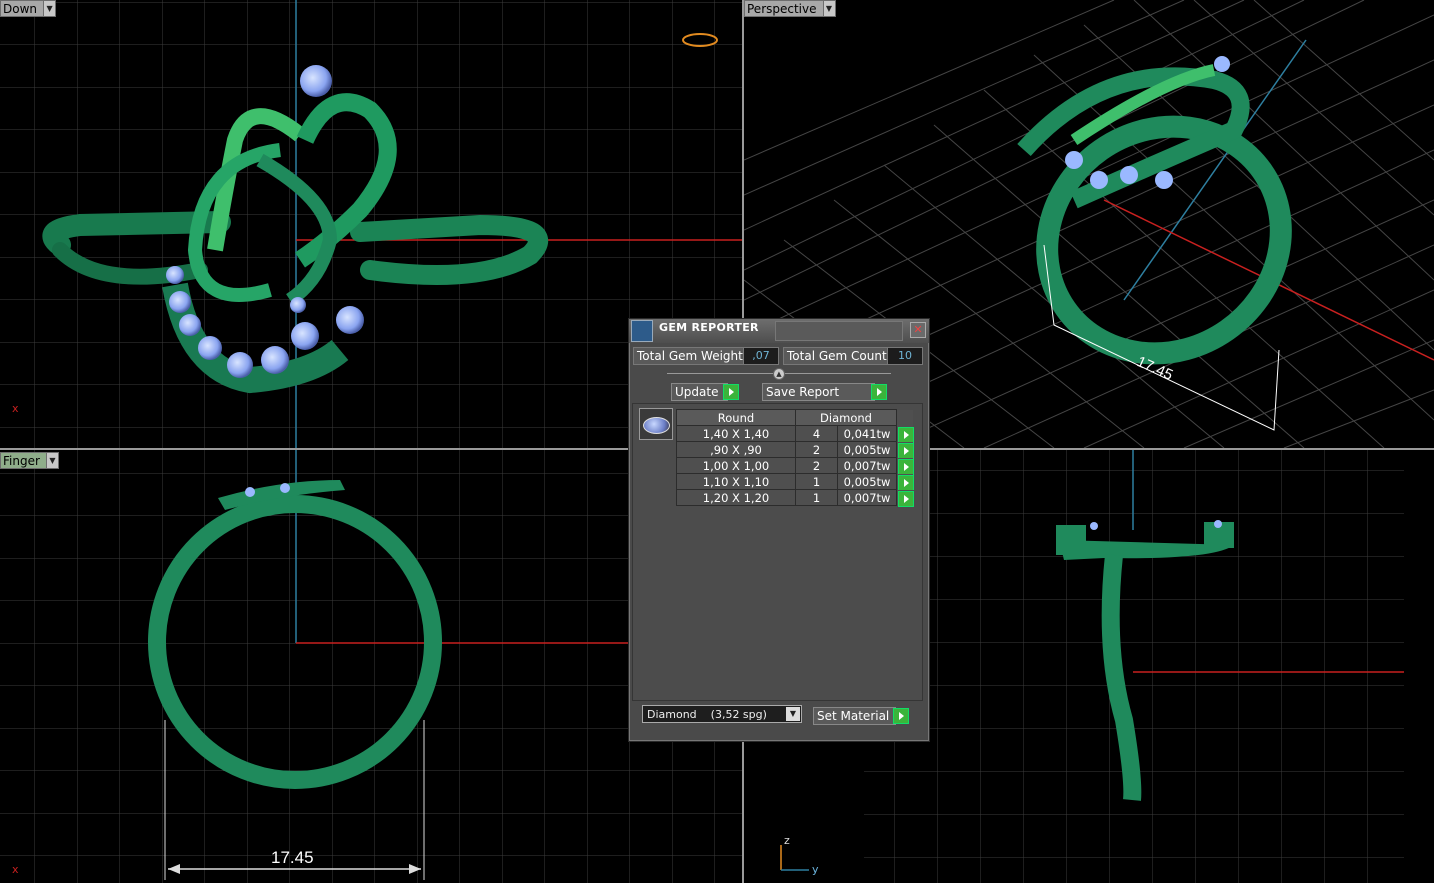 The width and height of the screenshot is (1434, 883). I want to click on table-row: ,90 X ,90 2 0,005tw, so click(795, 450).